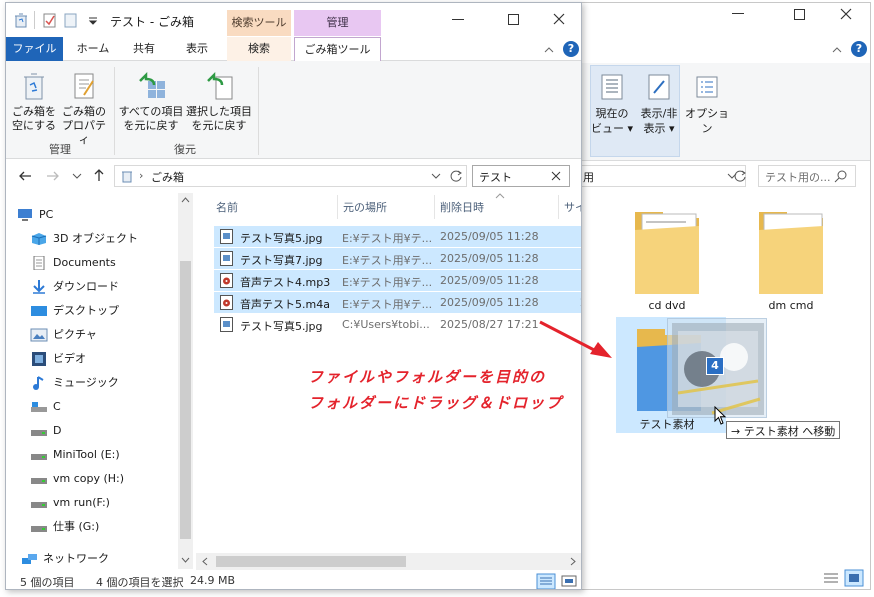 The width and height of the screenshot is (874, 597). I want to click on file-date-deleted: 2025/09/05 11:28, so click(489, 302).